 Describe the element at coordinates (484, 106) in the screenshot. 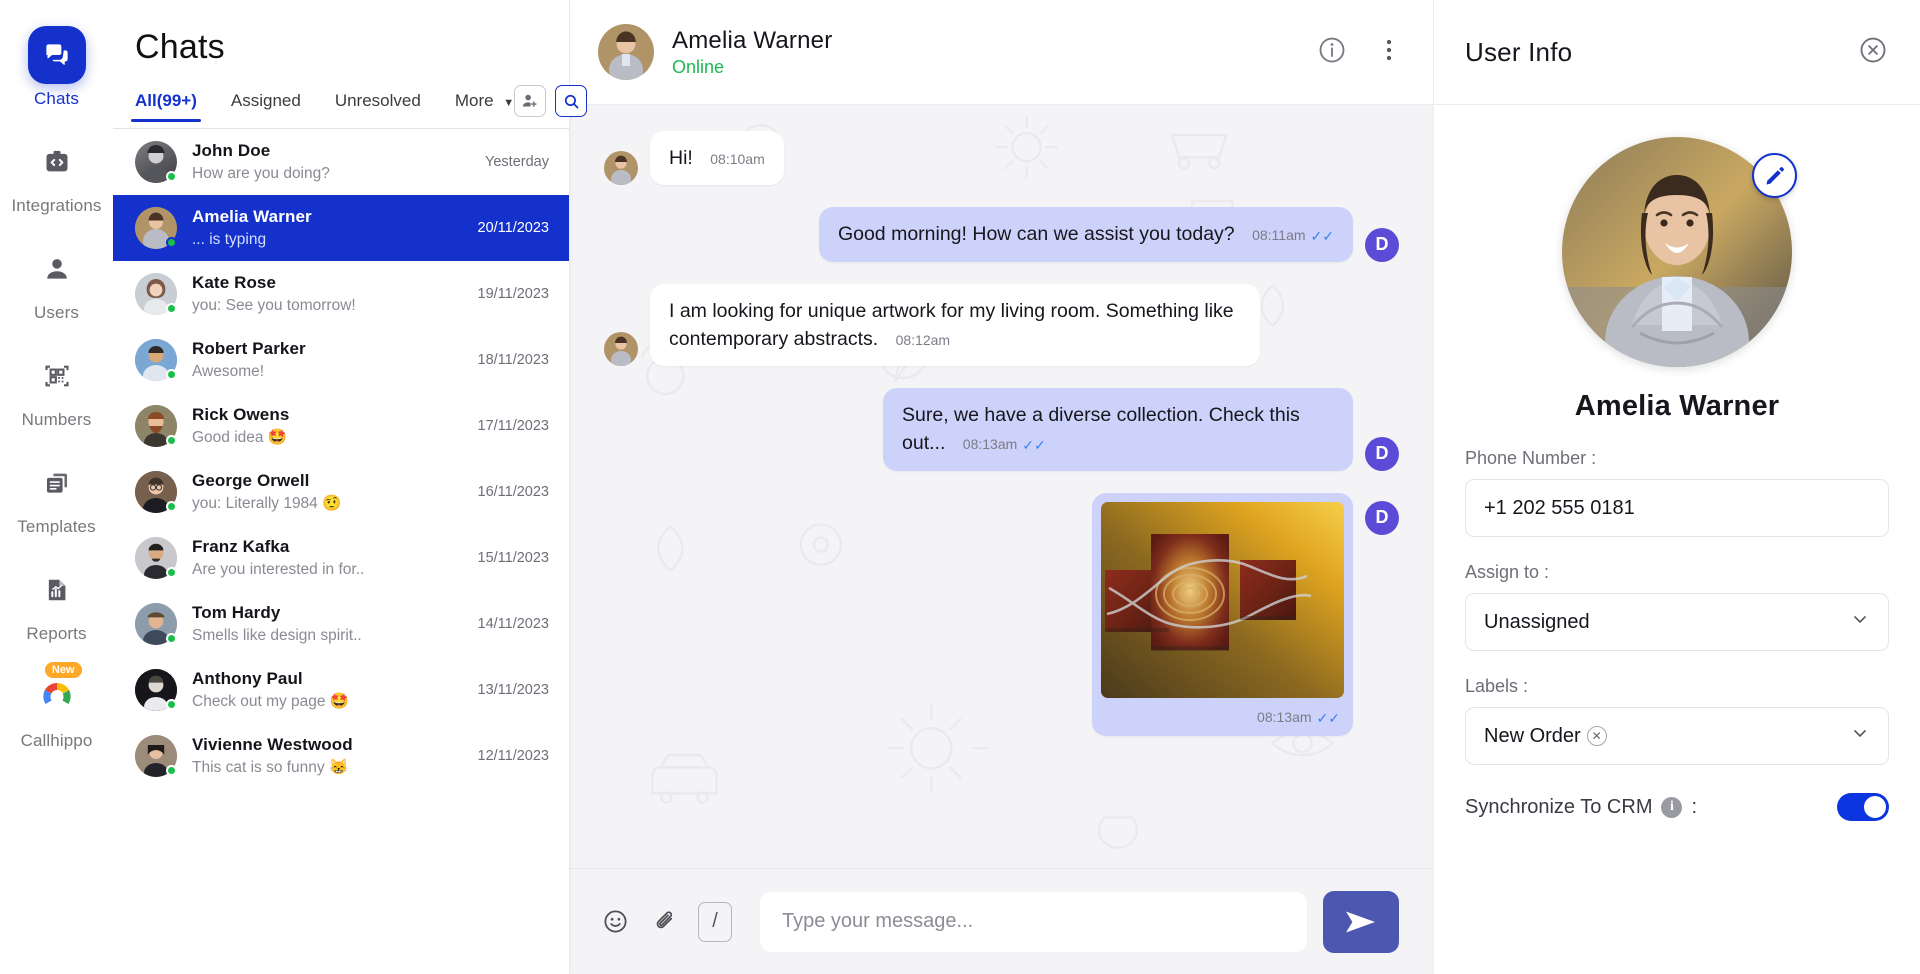

I see `tab-more: More ▼` at that location.